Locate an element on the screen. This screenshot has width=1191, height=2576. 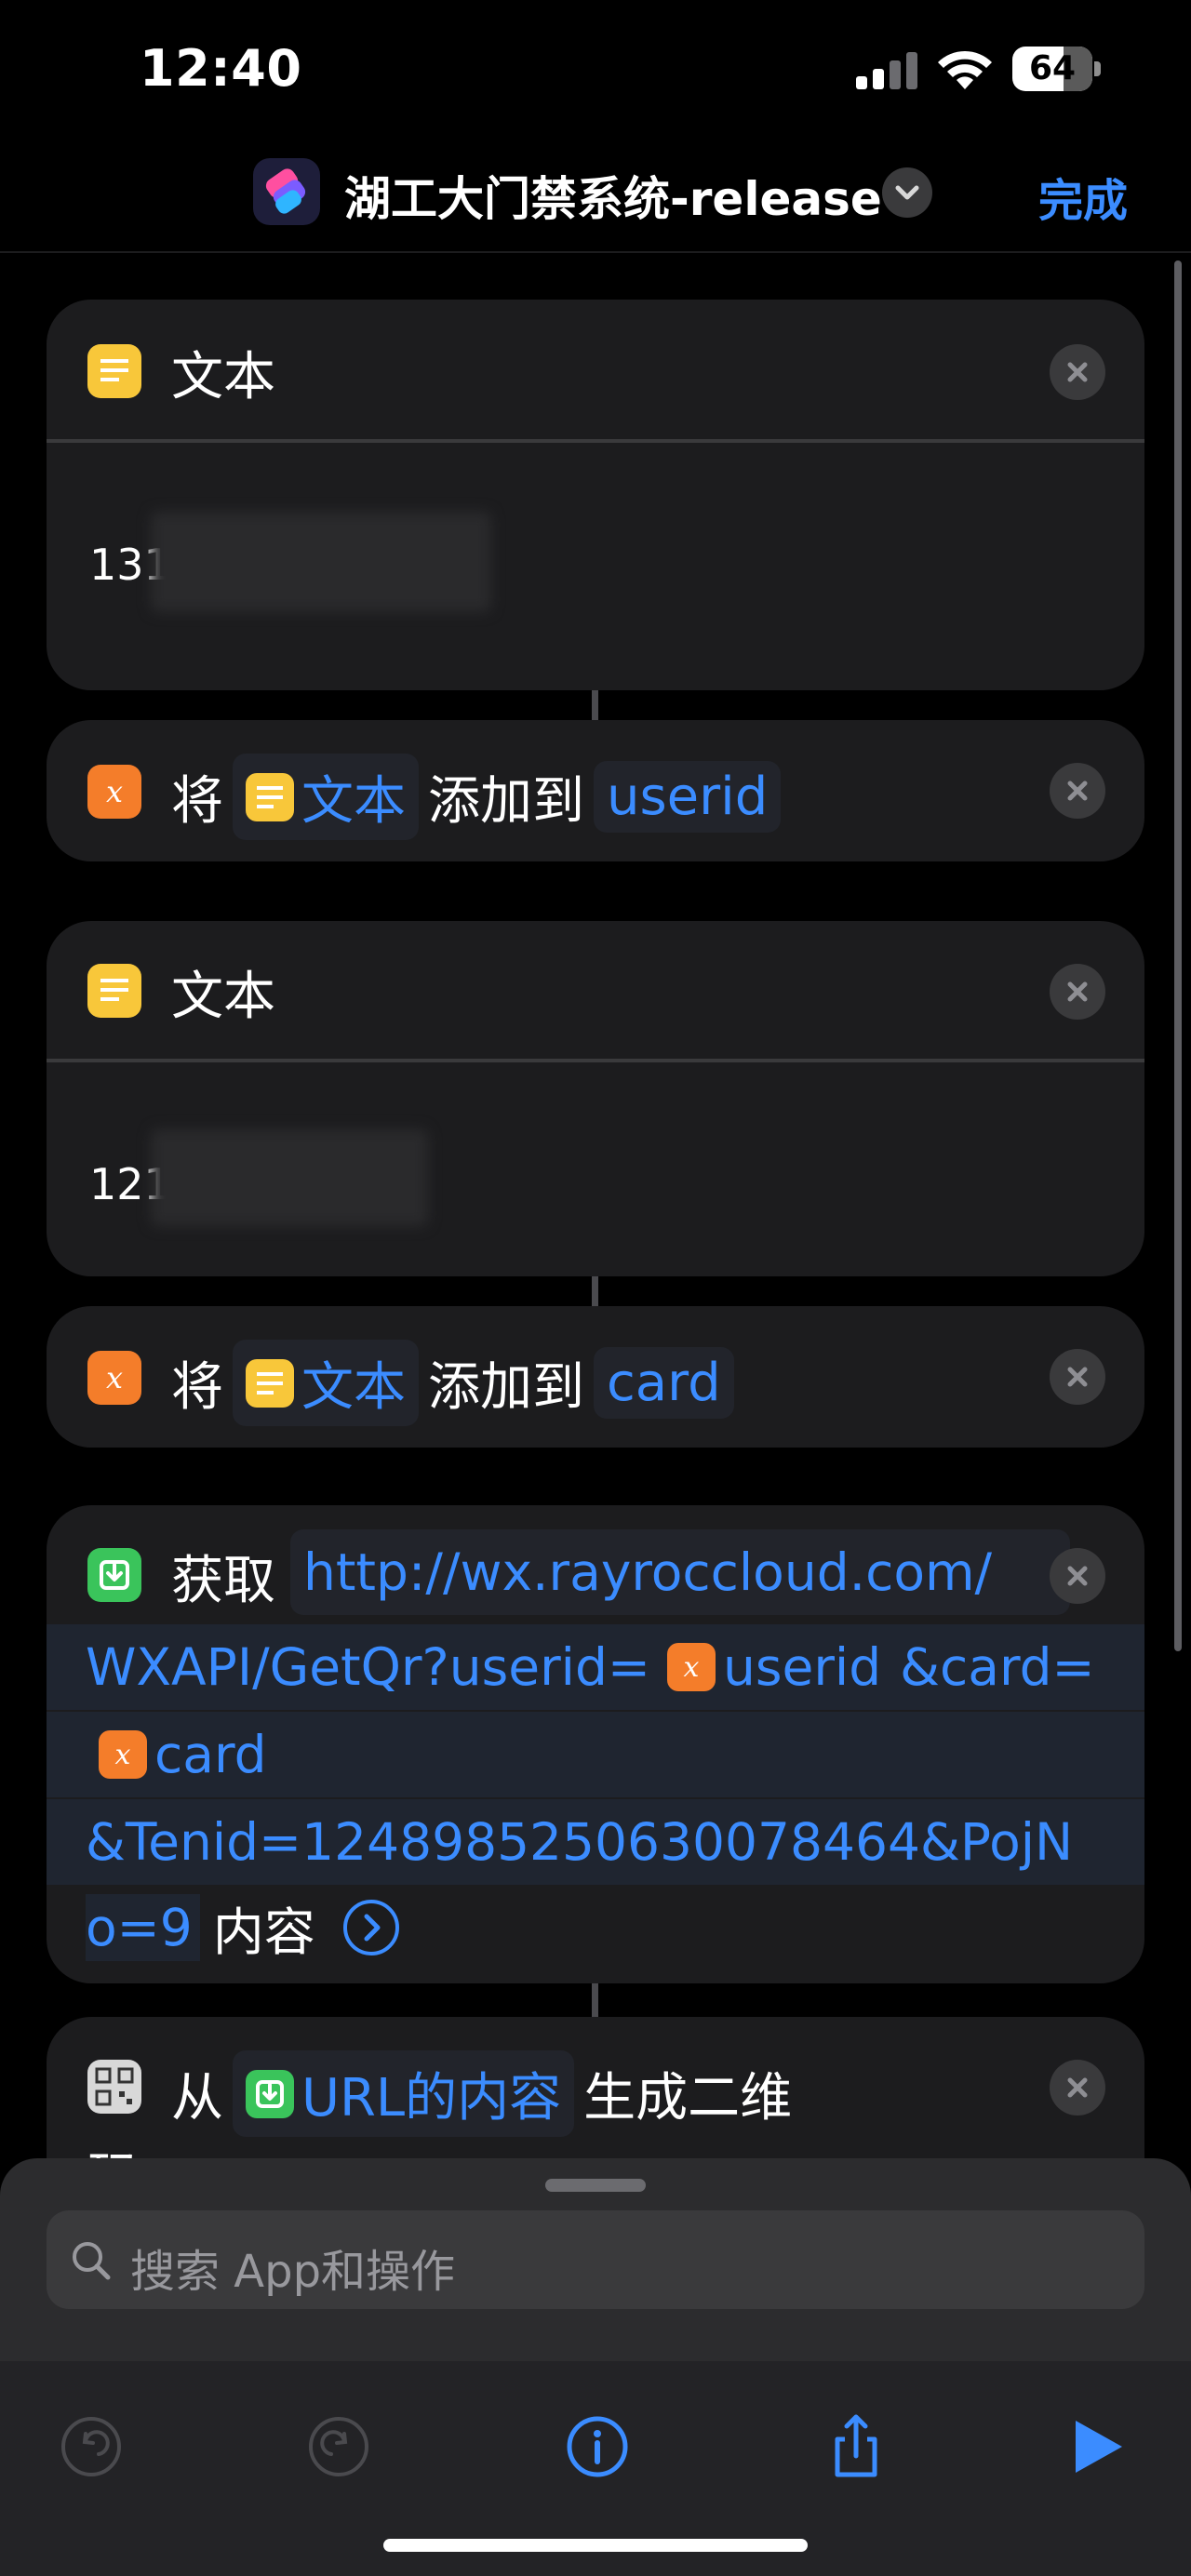
undo-icon is located at coordinates (91, 2446).